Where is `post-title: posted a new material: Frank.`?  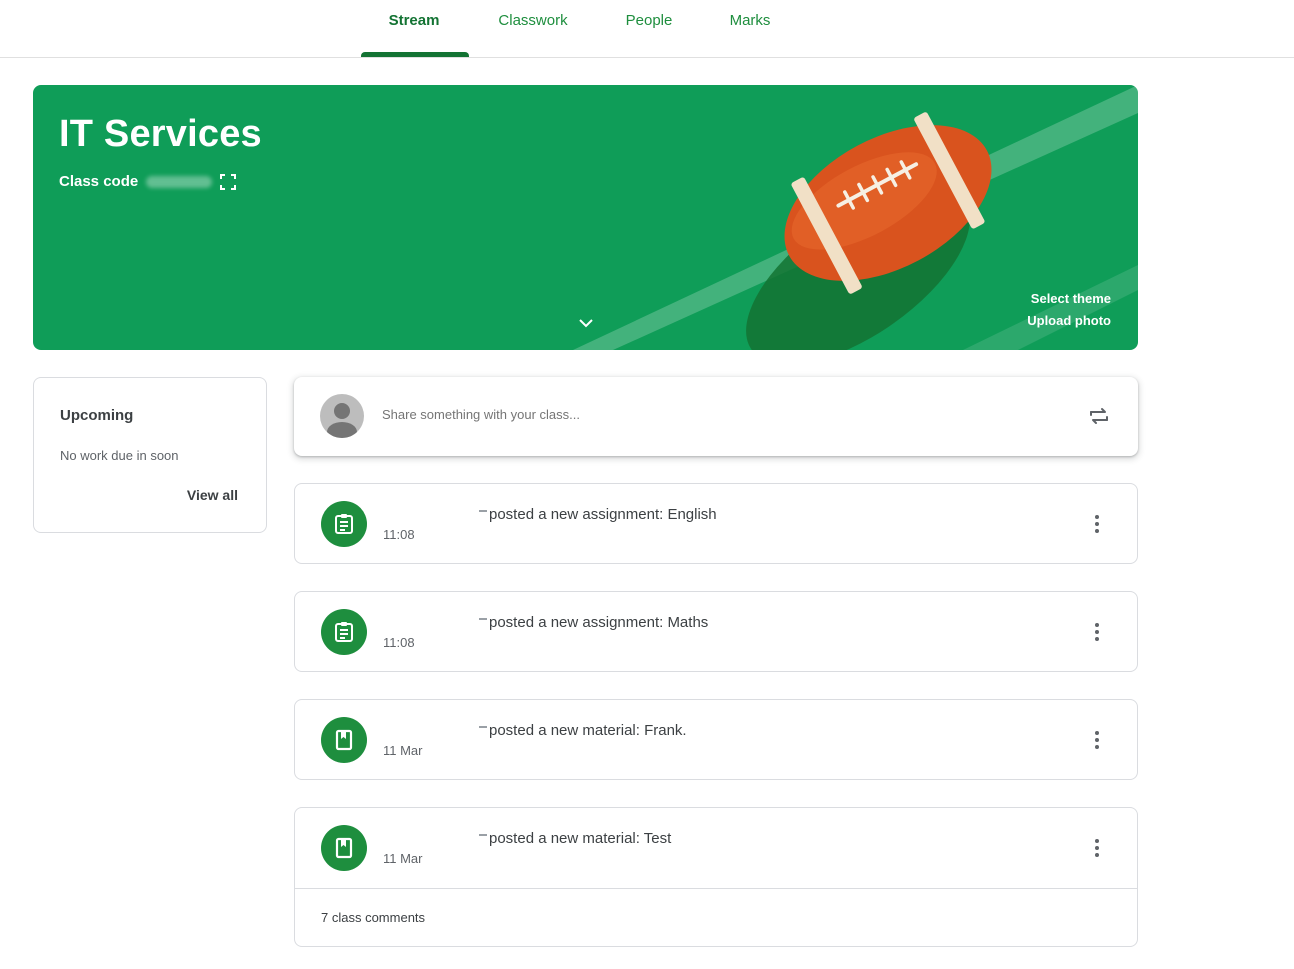
post-title: posted a new material: Frank. is located at coordinates (588, 730).